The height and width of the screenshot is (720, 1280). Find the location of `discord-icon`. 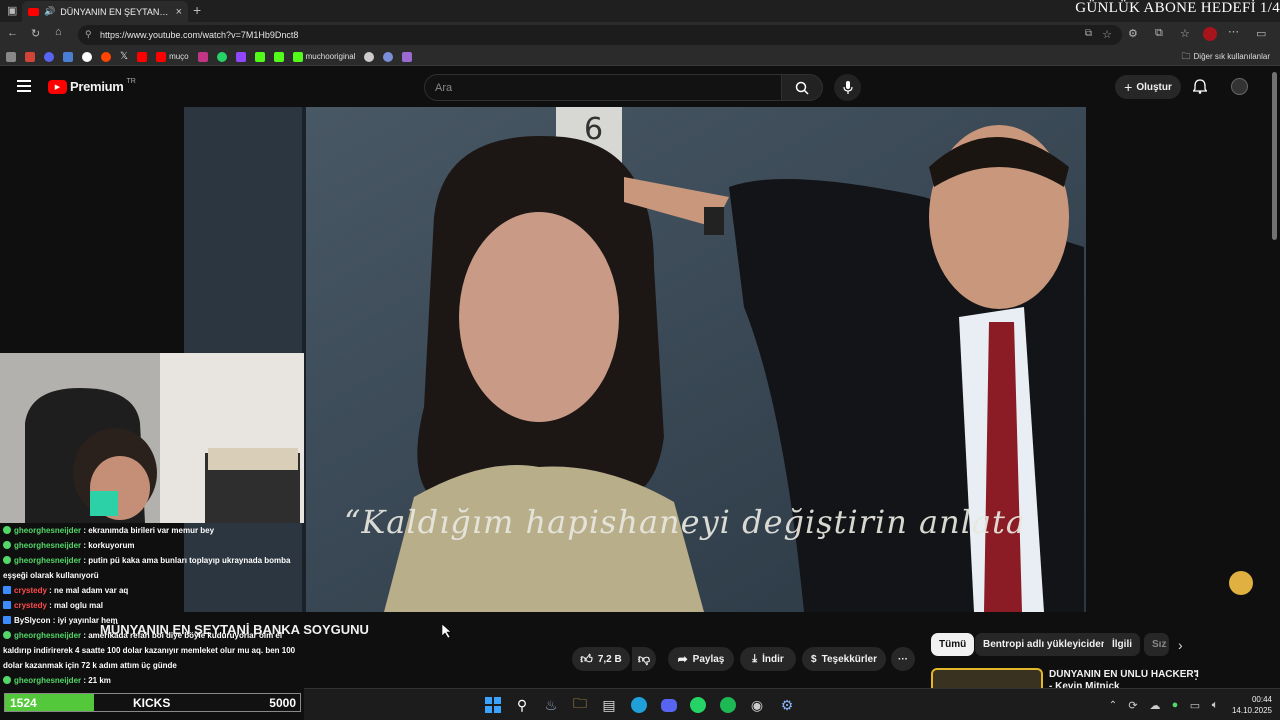

discord-icon is located at coordinates (669, 705).